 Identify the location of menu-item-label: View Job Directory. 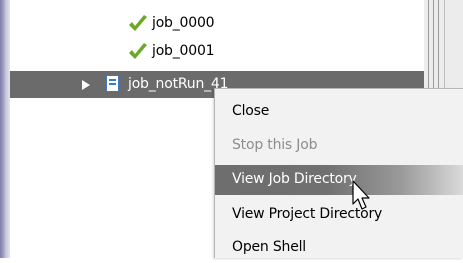
(294, 179).